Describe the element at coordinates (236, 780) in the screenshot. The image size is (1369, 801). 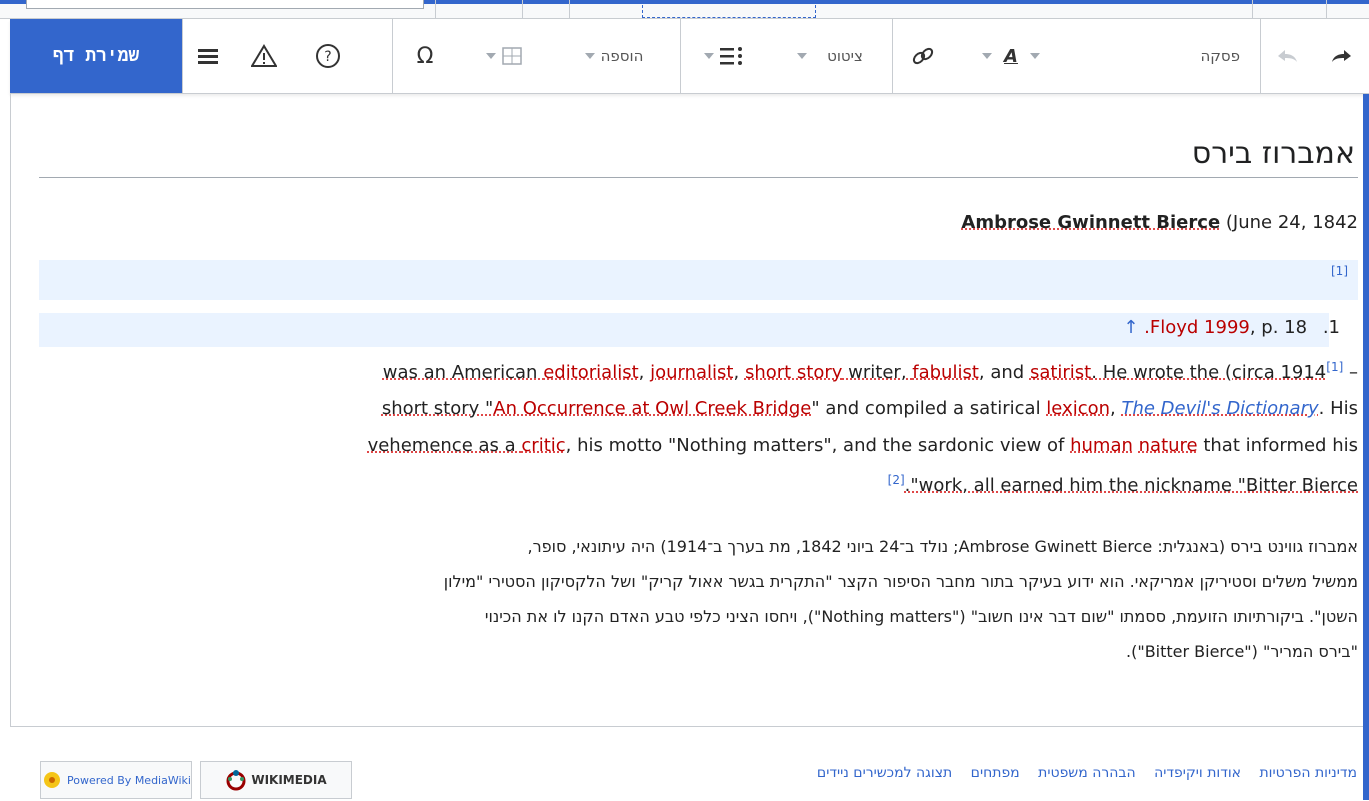
I see `wikimedia-logo-icon` at that location.